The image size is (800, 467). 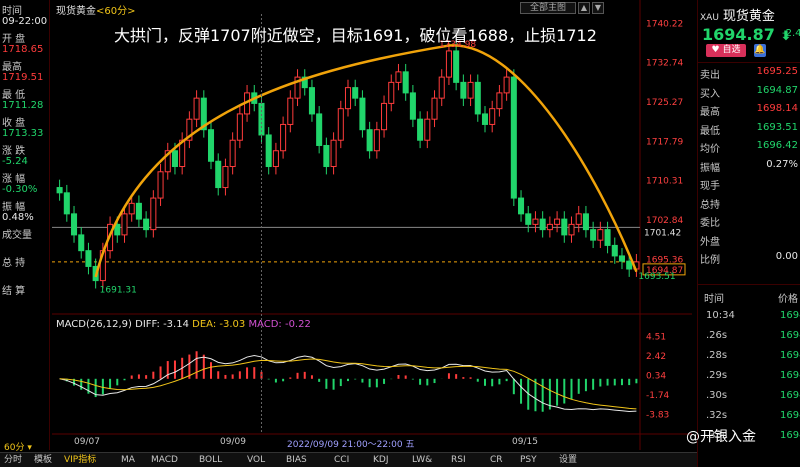 What do you see at coordinates (458, 460) in the screenshot?
I see `toolbar-item: RSI` at bounding box center [458, 460].